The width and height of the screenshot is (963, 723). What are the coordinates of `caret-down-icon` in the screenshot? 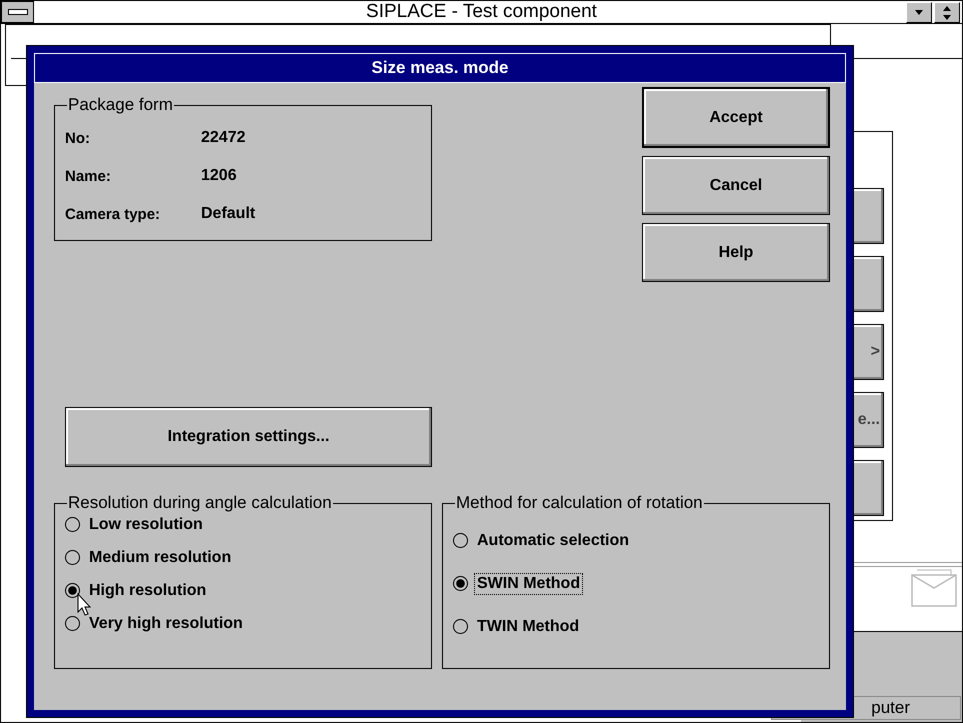 It's located at (919, 12).